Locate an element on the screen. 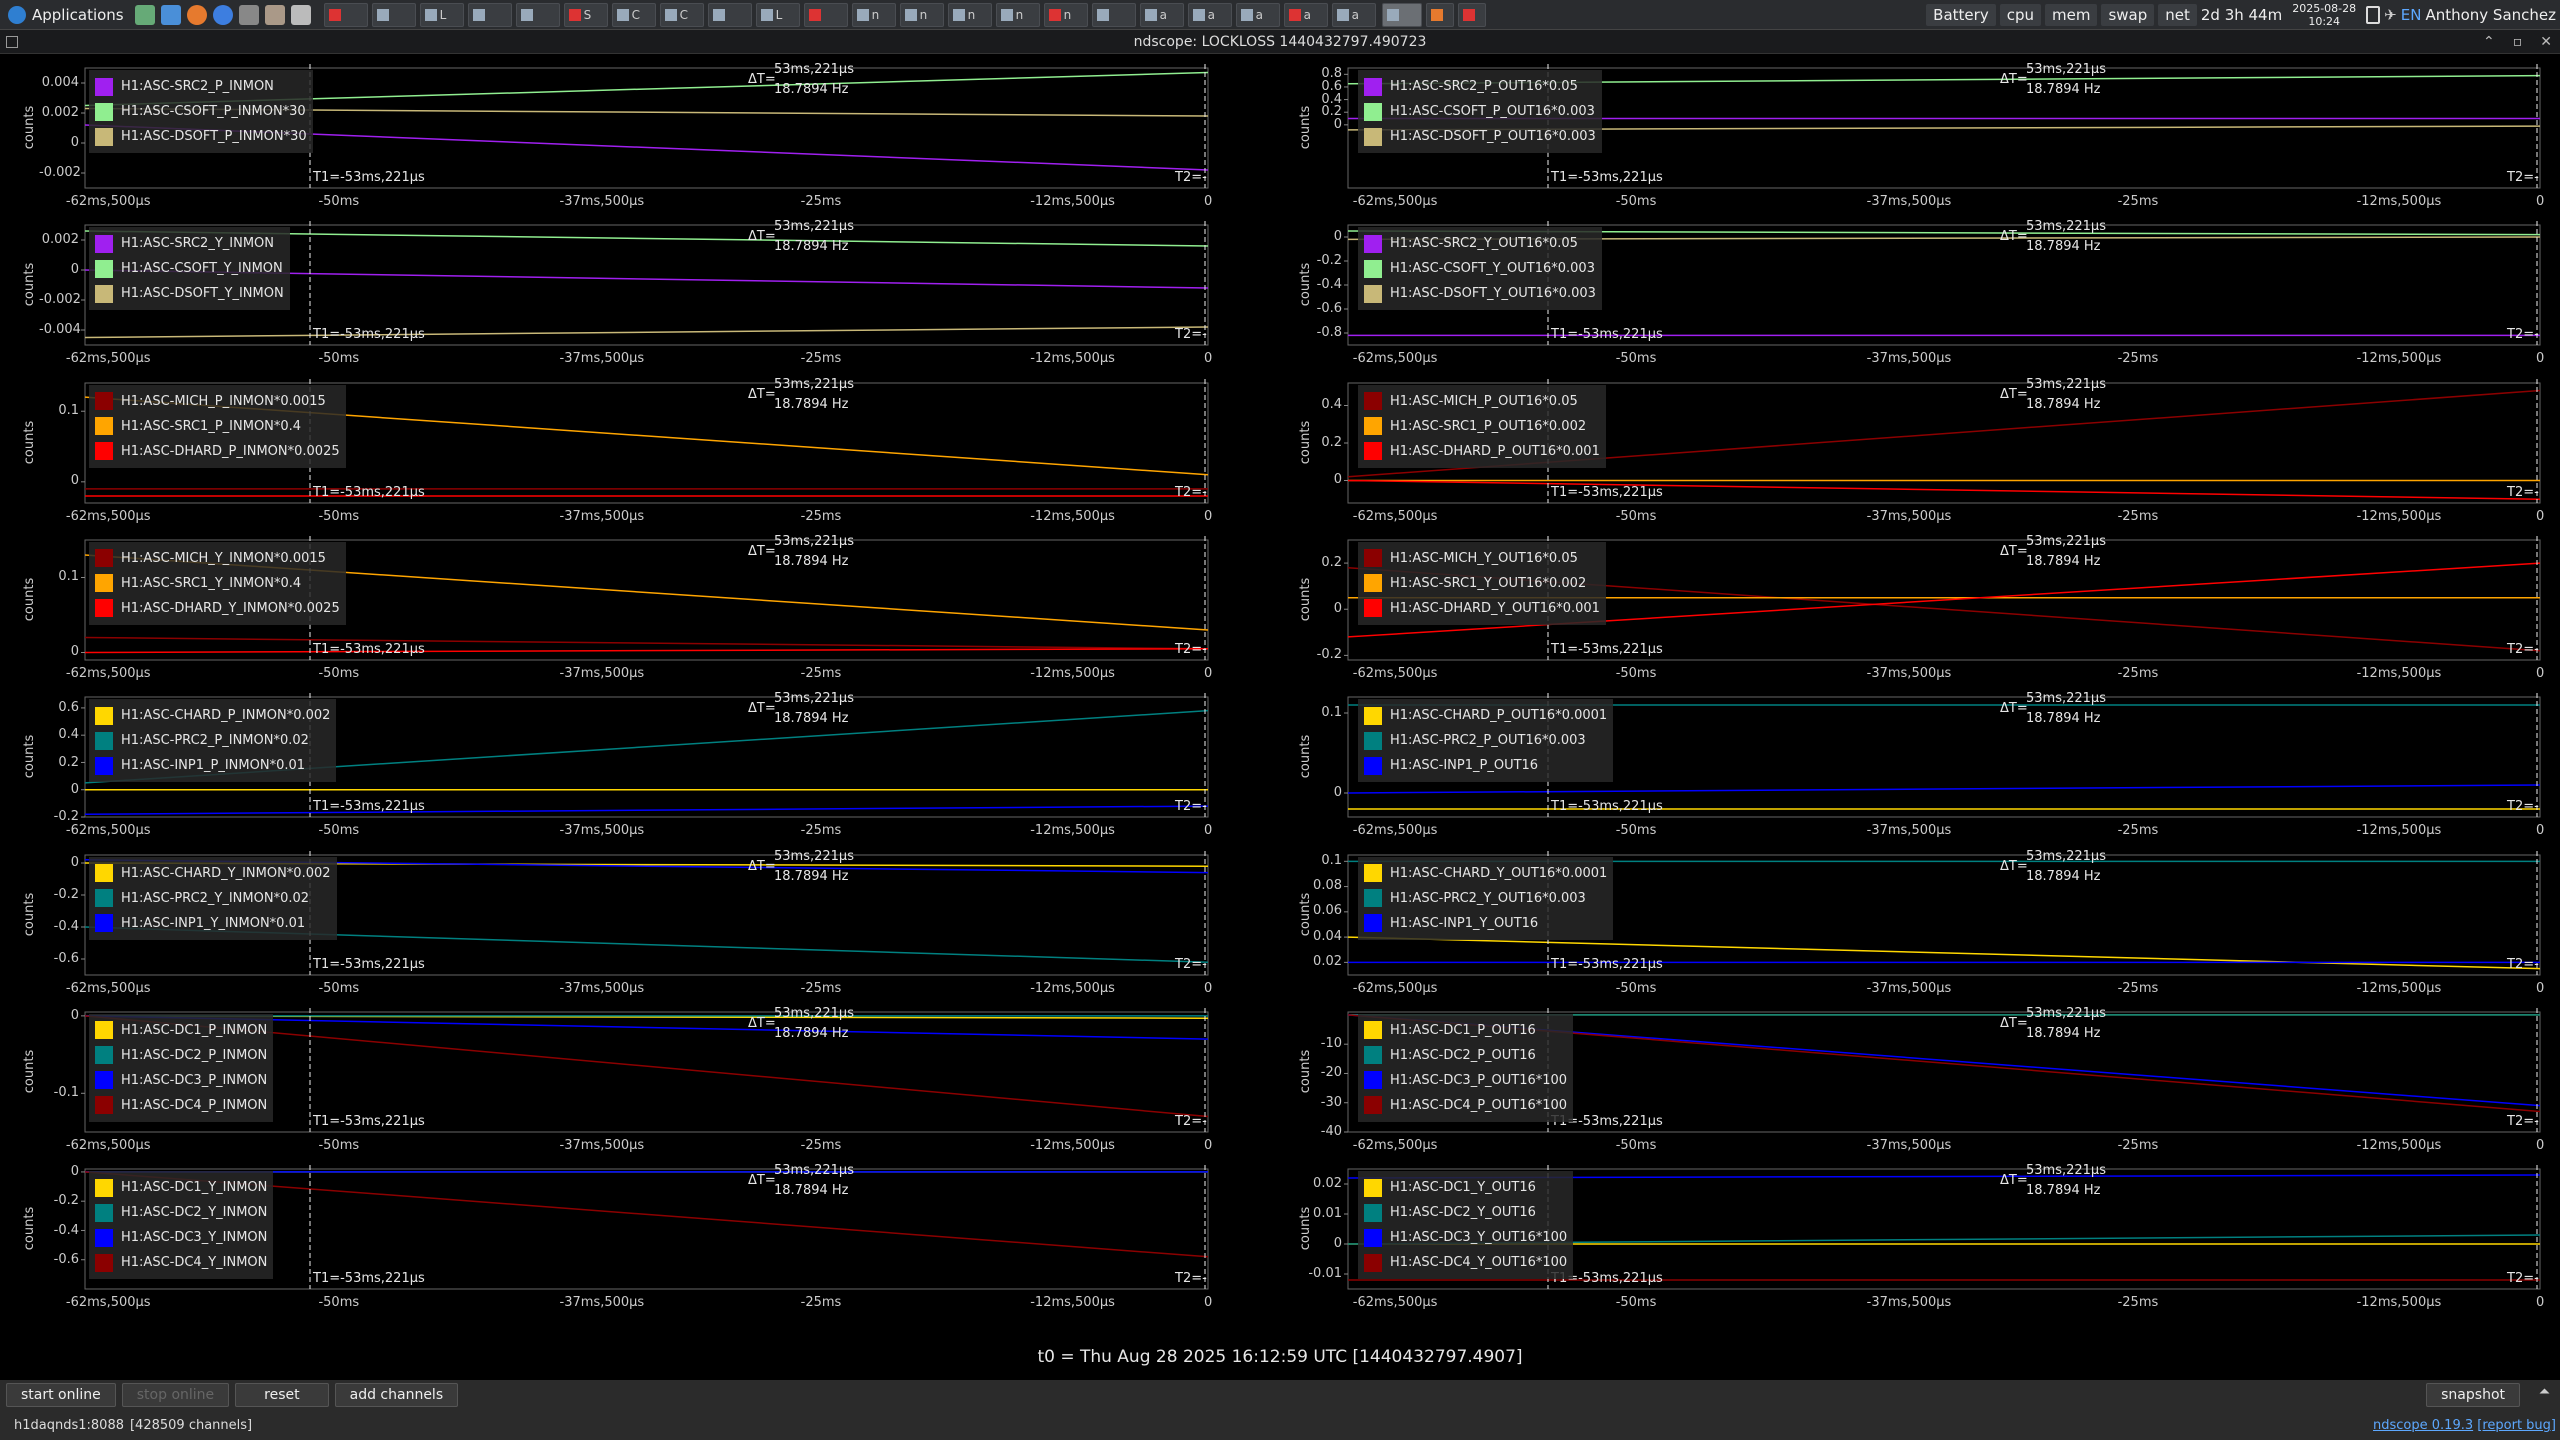 Image resolution: width=2560 pixels, height=1440 pixels. clock: 2025-08-28 10:24 is located at coordinates (2324, 15).